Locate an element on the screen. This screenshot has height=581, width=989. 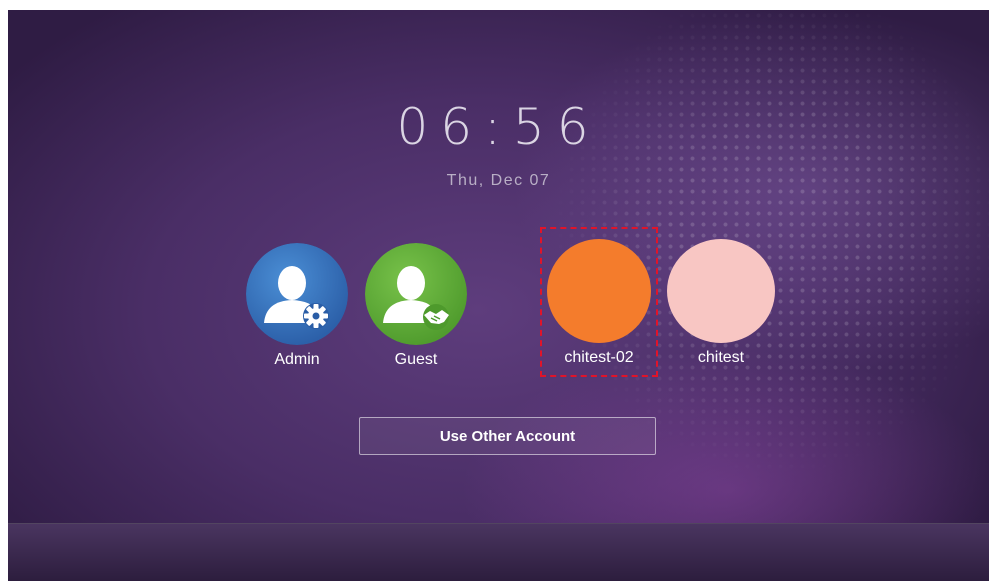
clock-time: 06:56 is located at coordinates (498, 127).